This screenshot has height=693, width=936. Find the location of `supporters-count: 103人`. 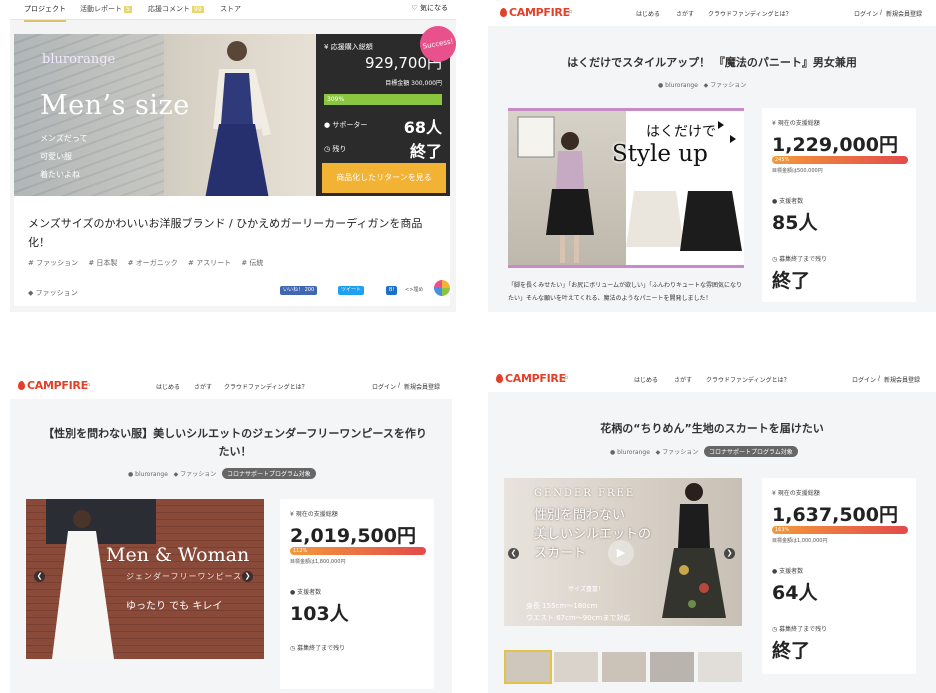

supporters-count: 103人 is located at coordinates (319, 614).